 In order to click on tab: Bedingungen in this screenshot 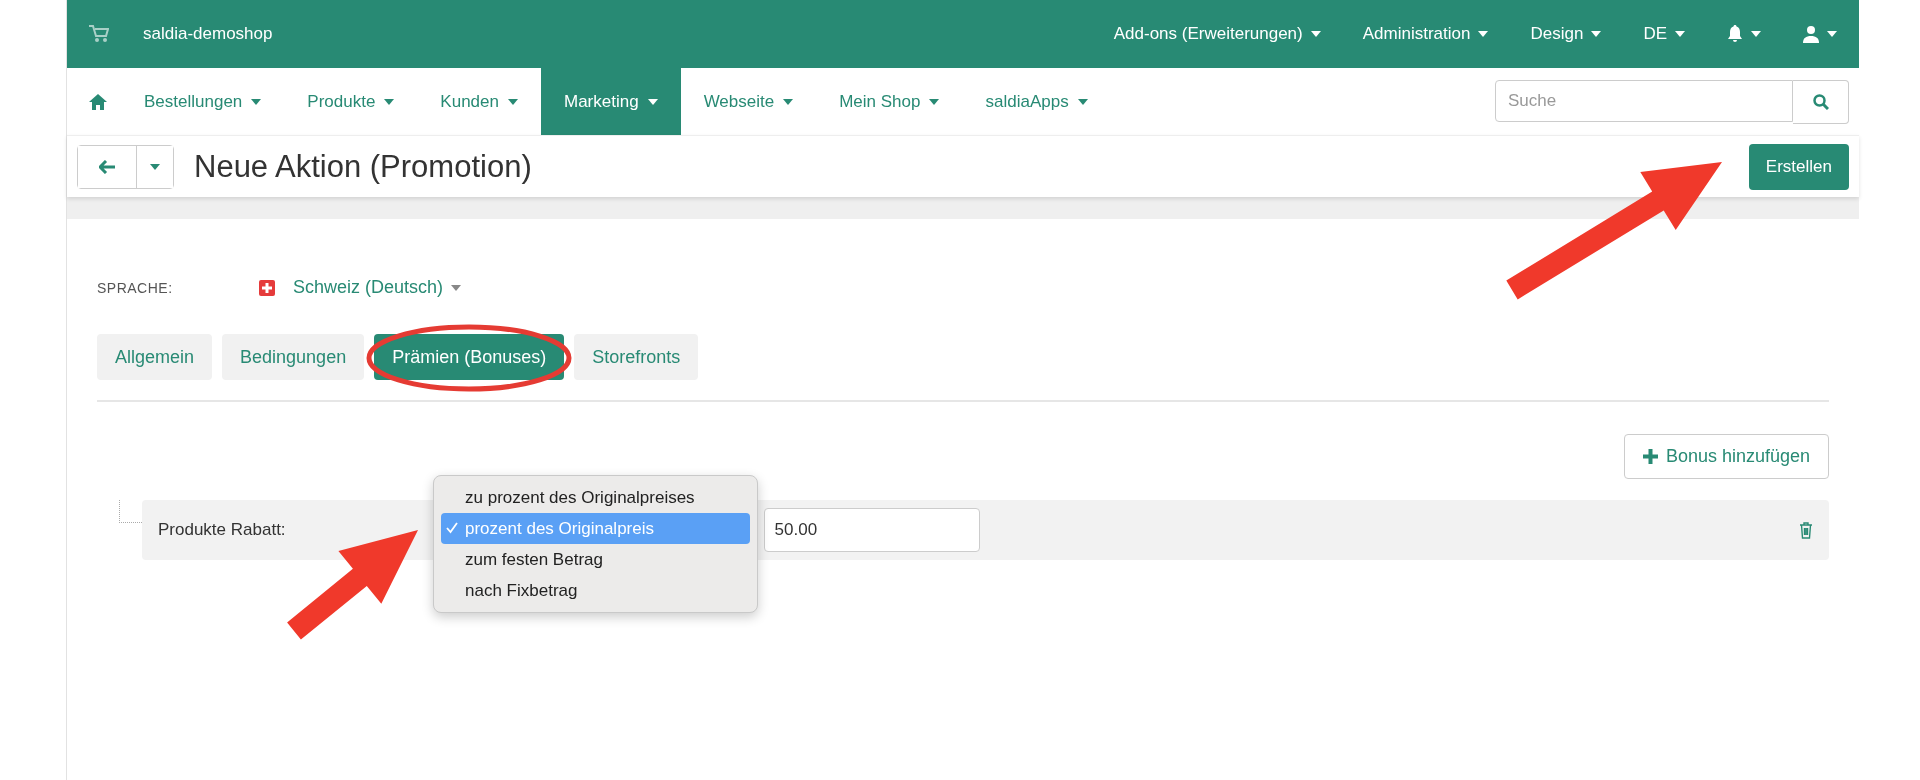, I will do `click(293, 357)`.